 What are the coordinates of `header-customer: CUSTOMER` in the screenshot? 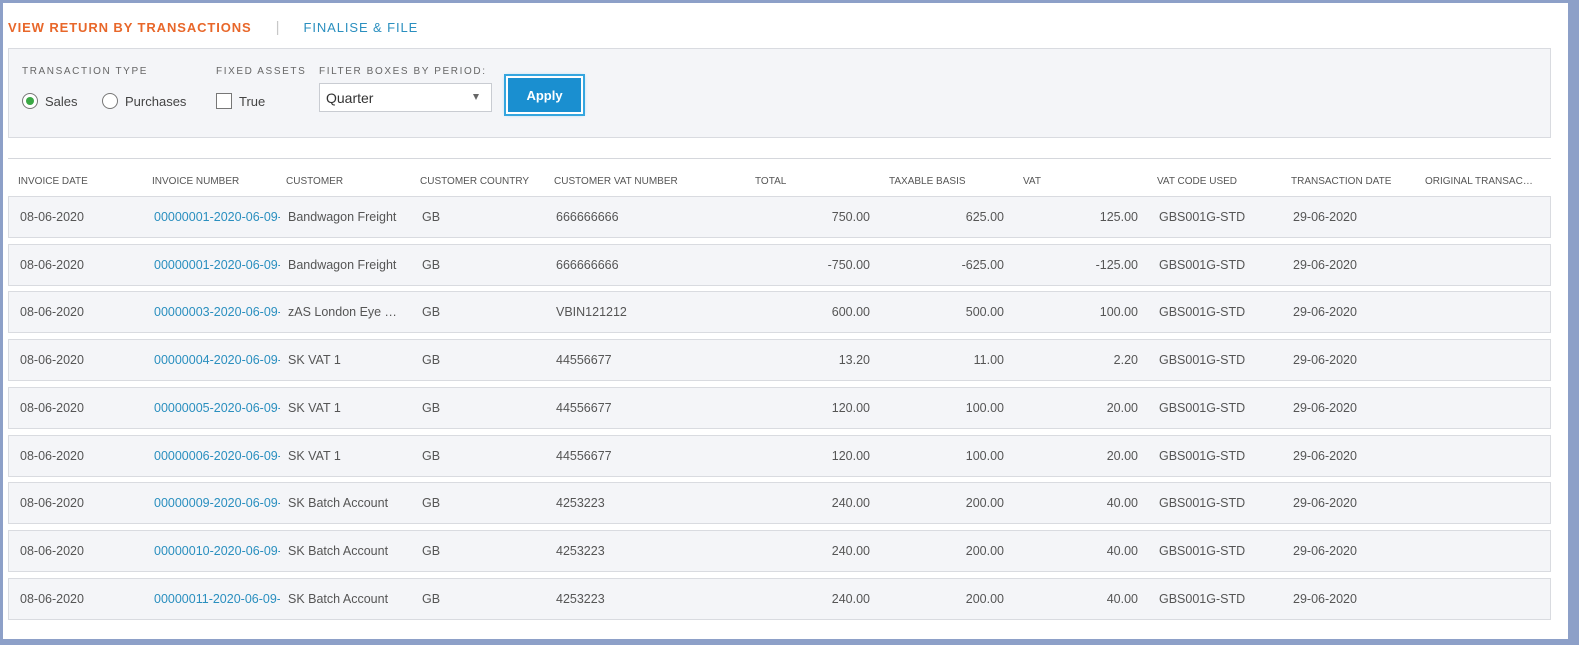 It's located at (314, 181).